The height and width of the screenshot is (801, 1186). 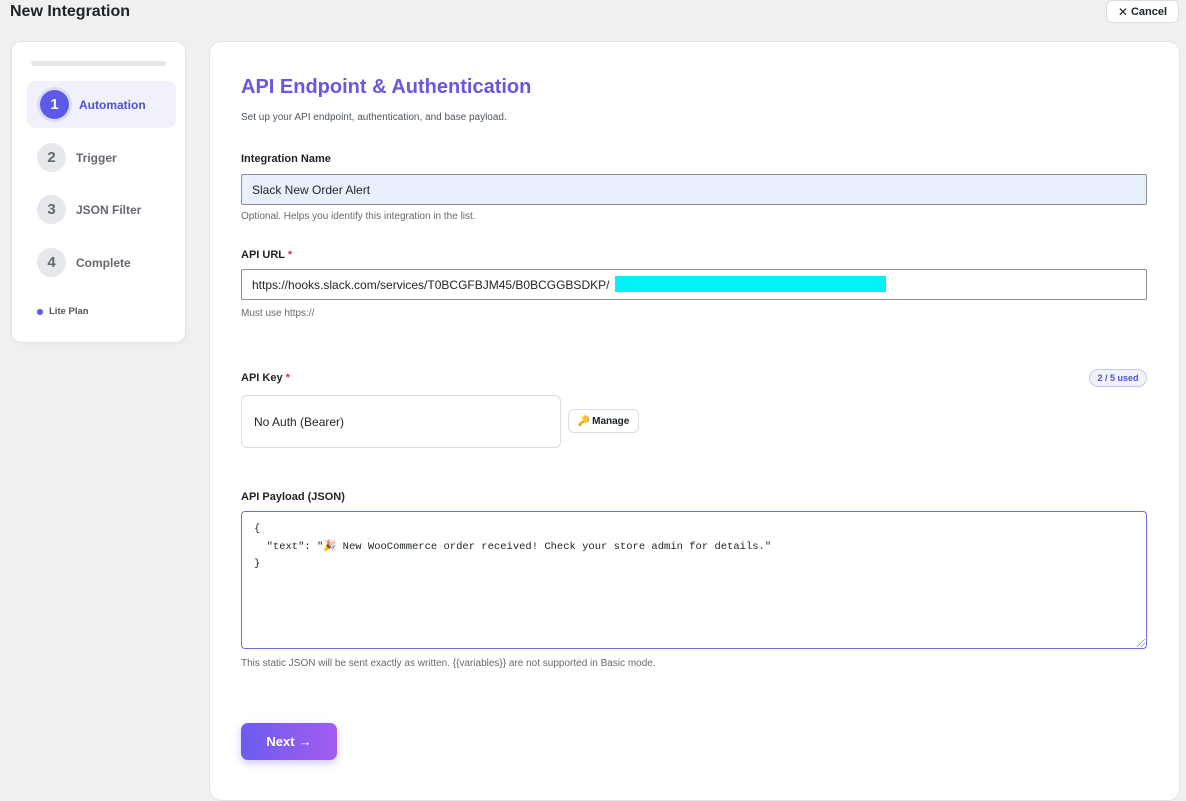 I want to click on plan-label: Lite Plan, so click(x=69, y=311).